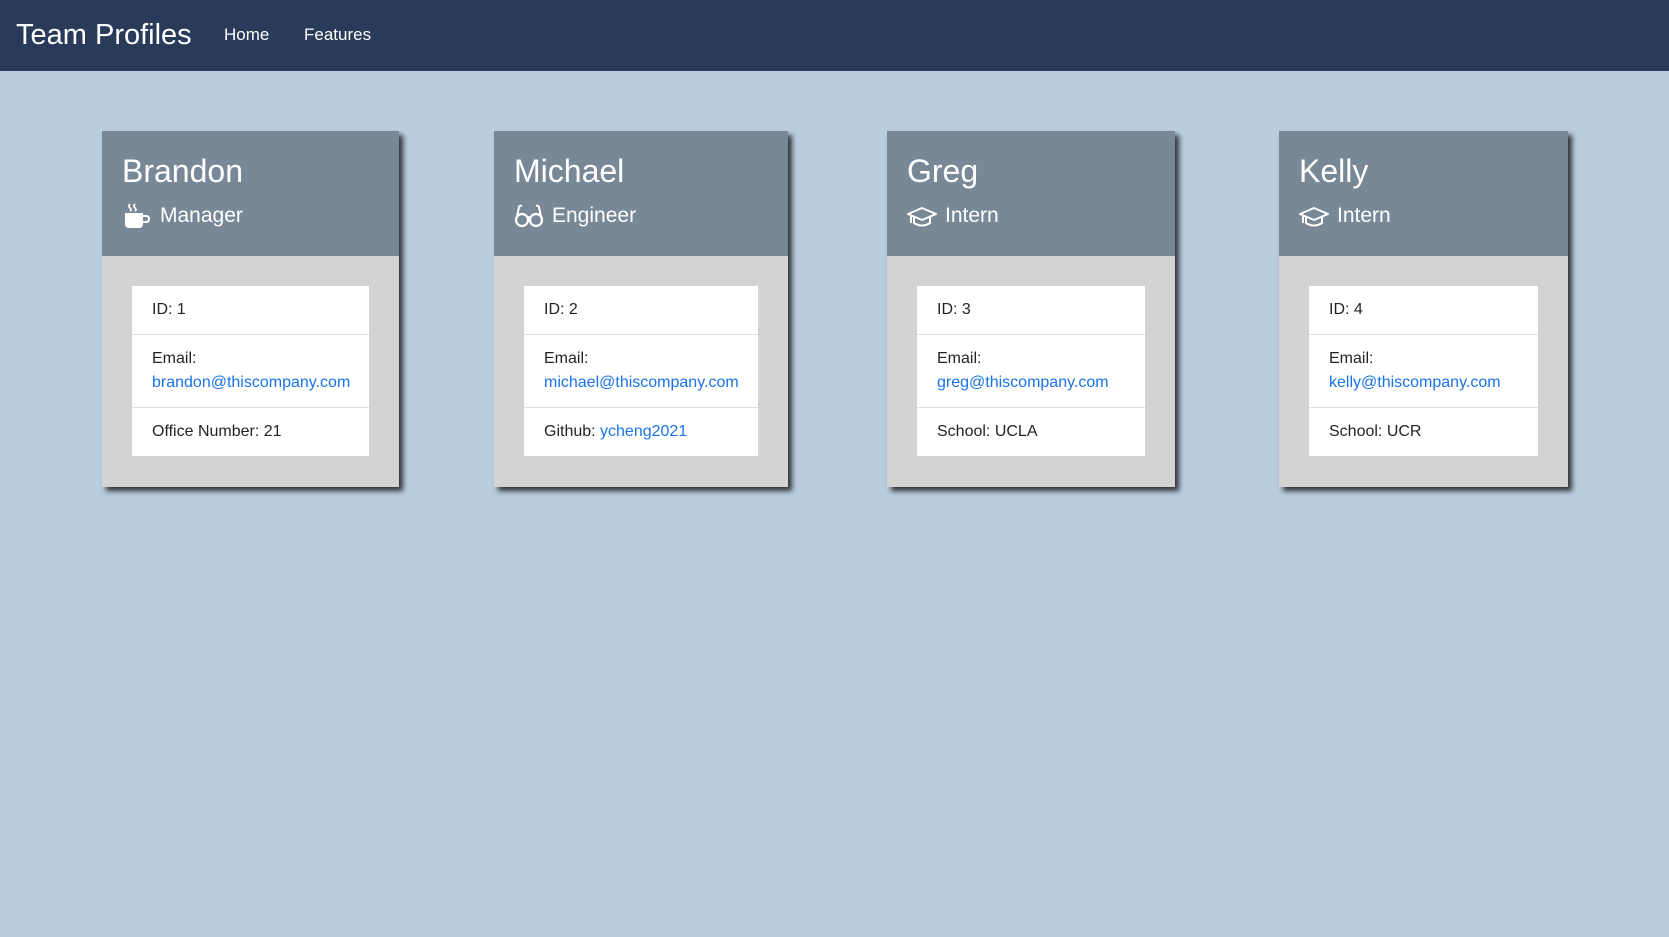 This screenshot has width=1669, height=937. I want to click on email-link: brandon@thiscompany.com, so click(251, 382).